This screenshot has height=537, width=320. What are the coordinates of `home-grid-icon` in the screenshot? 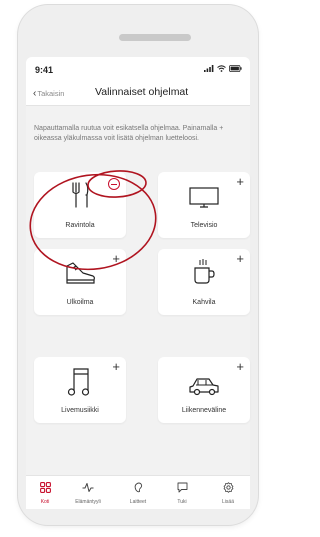 It's located at (45, 487).